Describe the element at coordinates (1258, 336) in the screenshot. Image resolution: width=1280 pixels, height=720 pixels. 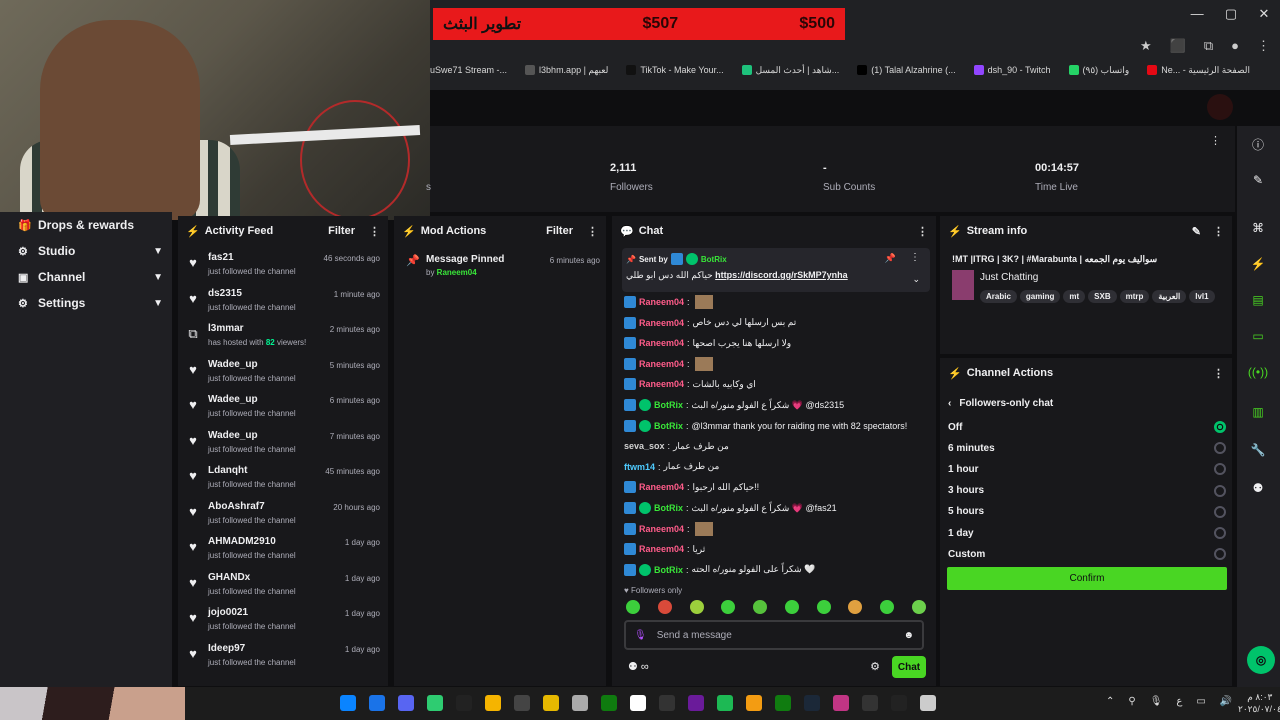
I see `chat-bubble-icon: ▭` at that location.